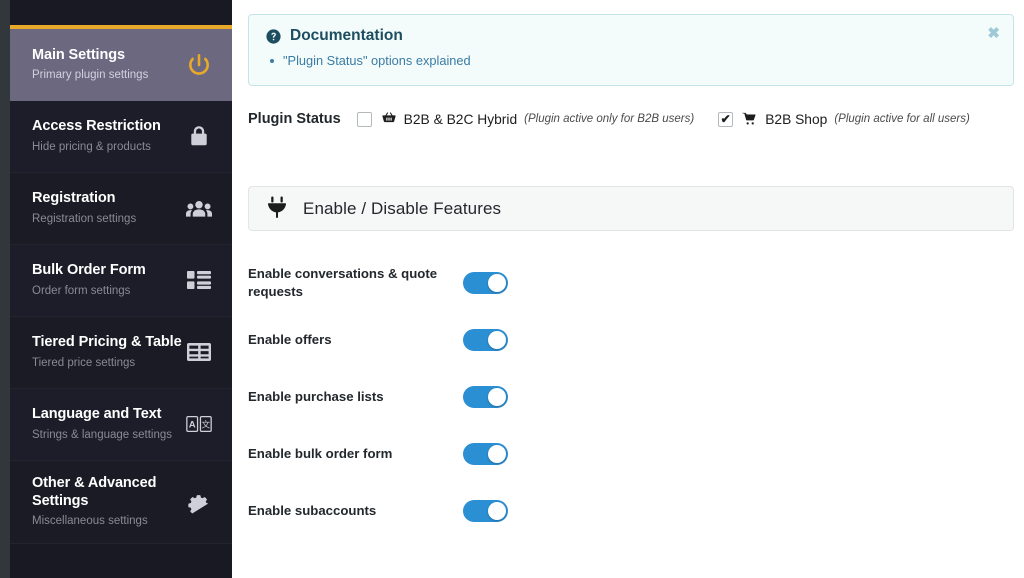 The height and width of the screenshot is (578, 1024). What do you see at coordinates (902, 119) in the screenshot?
I see `plugin-status-option-hint: (Plugin active for all users)` at bounding box center [902, 119].